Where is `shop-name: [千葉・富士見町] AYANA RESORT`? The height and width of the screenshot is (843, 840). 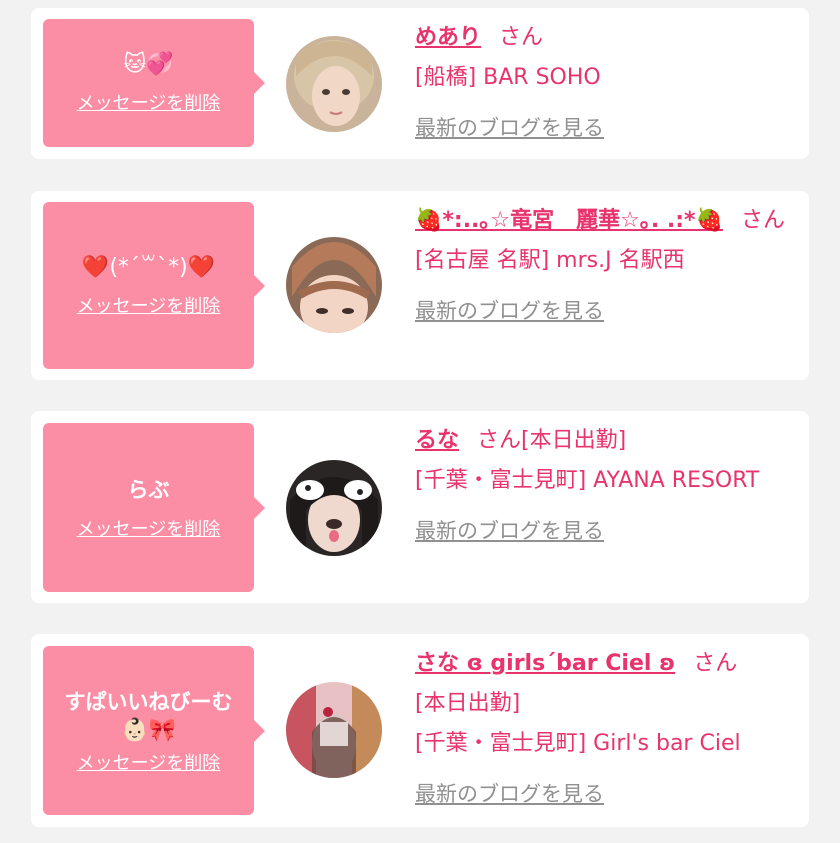 shop-name: [千葉・富士見町] AYANA RESORT is located at coordinates (587, 480).